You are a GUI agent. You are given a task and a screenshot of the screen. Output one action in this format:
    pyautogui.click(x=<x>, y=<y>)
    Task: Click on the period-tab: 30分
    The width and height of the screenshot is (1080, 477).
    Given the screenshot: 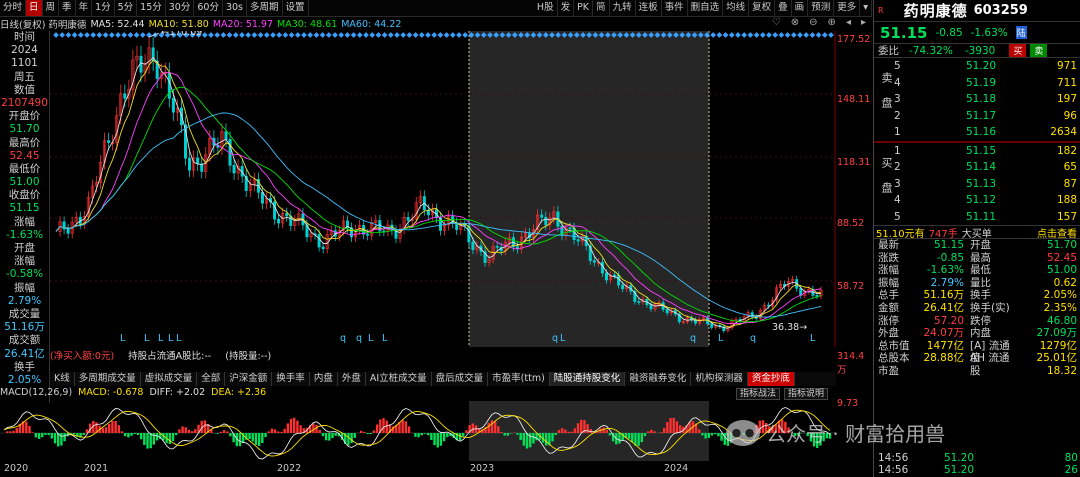 What is the action you would take?
    pyautogui.click(x=180, y=8)
    